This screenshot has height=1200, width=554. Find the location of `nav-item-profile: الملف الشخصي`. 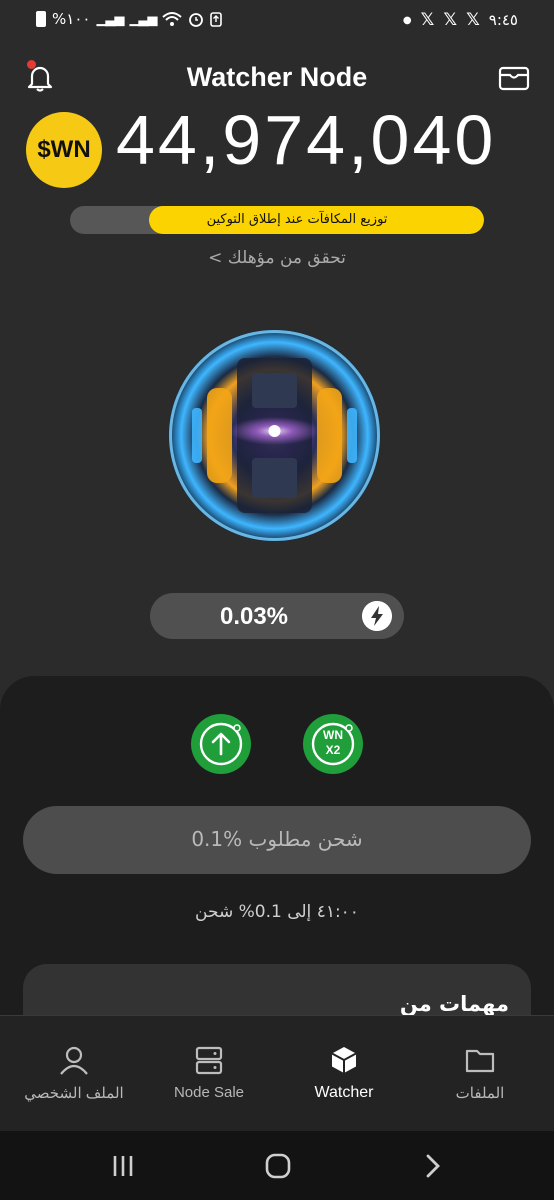

nav-item-profile: الملف الشخصي is located at coordinates (74, 1073).